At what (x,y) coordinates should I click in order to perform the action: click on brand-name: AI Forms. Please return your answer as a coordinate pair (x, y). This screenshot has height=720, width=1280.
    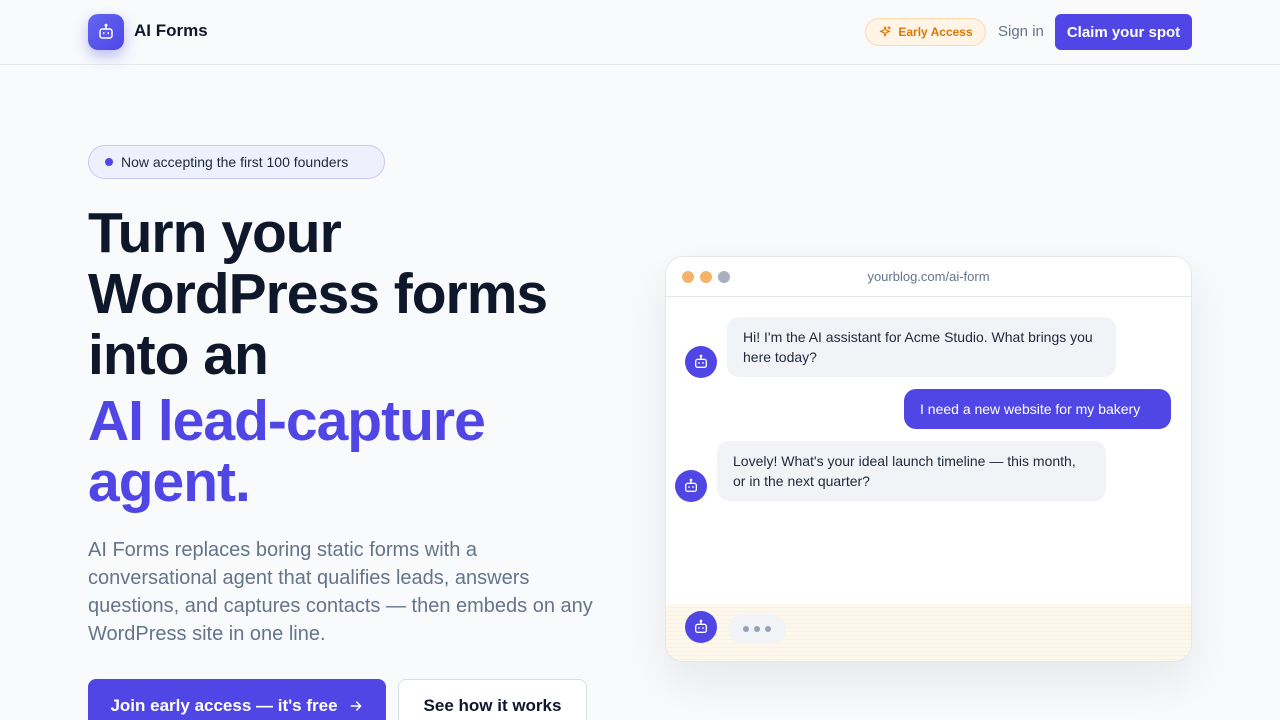
    Looking at the image, I should click on (171, 31).